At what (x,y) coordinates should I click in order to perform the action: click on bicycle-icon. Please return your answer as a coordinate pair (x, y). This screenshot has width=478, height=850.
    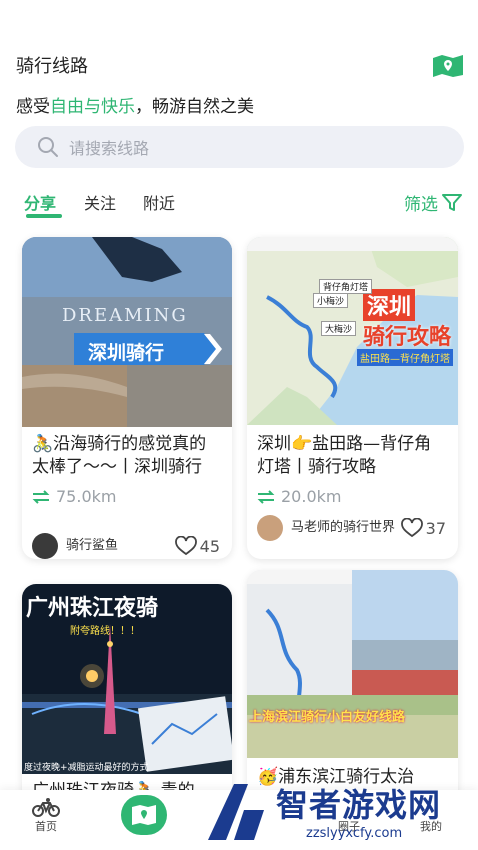
    Looking at the image, I should click on (46, 807).